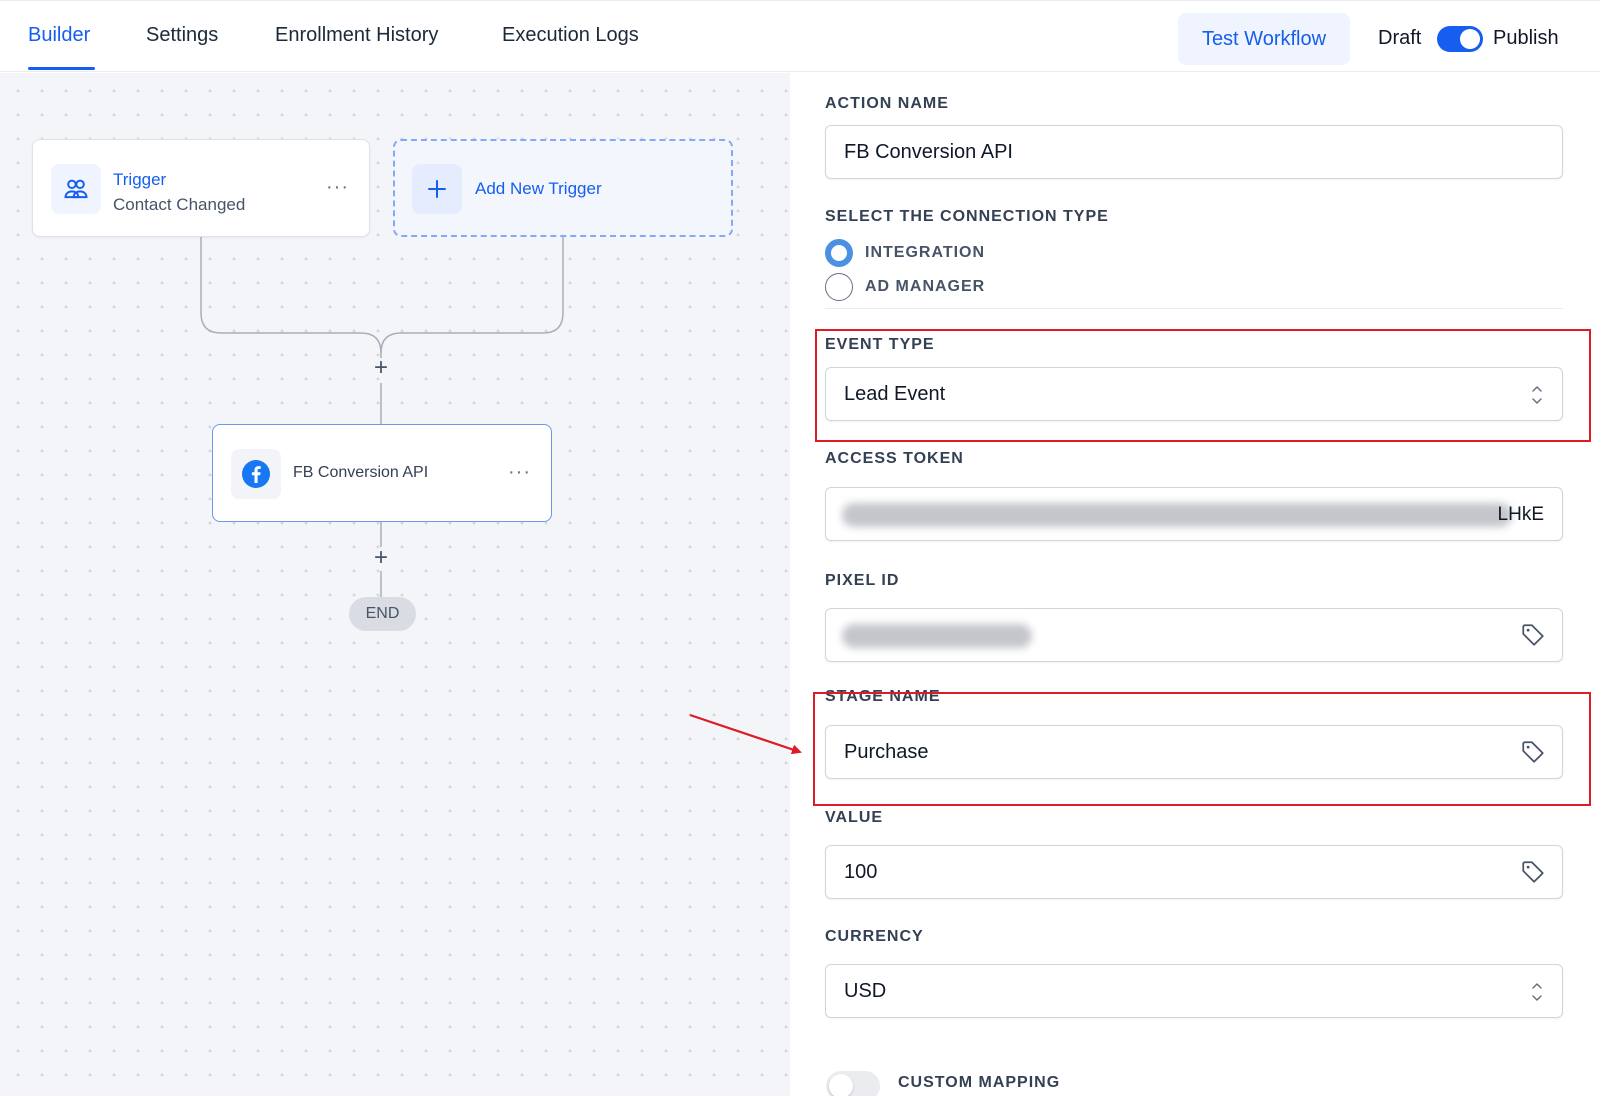  Describe the element at coordinates (437, 189) in the screenshot. I see `plus-icon` at that location.